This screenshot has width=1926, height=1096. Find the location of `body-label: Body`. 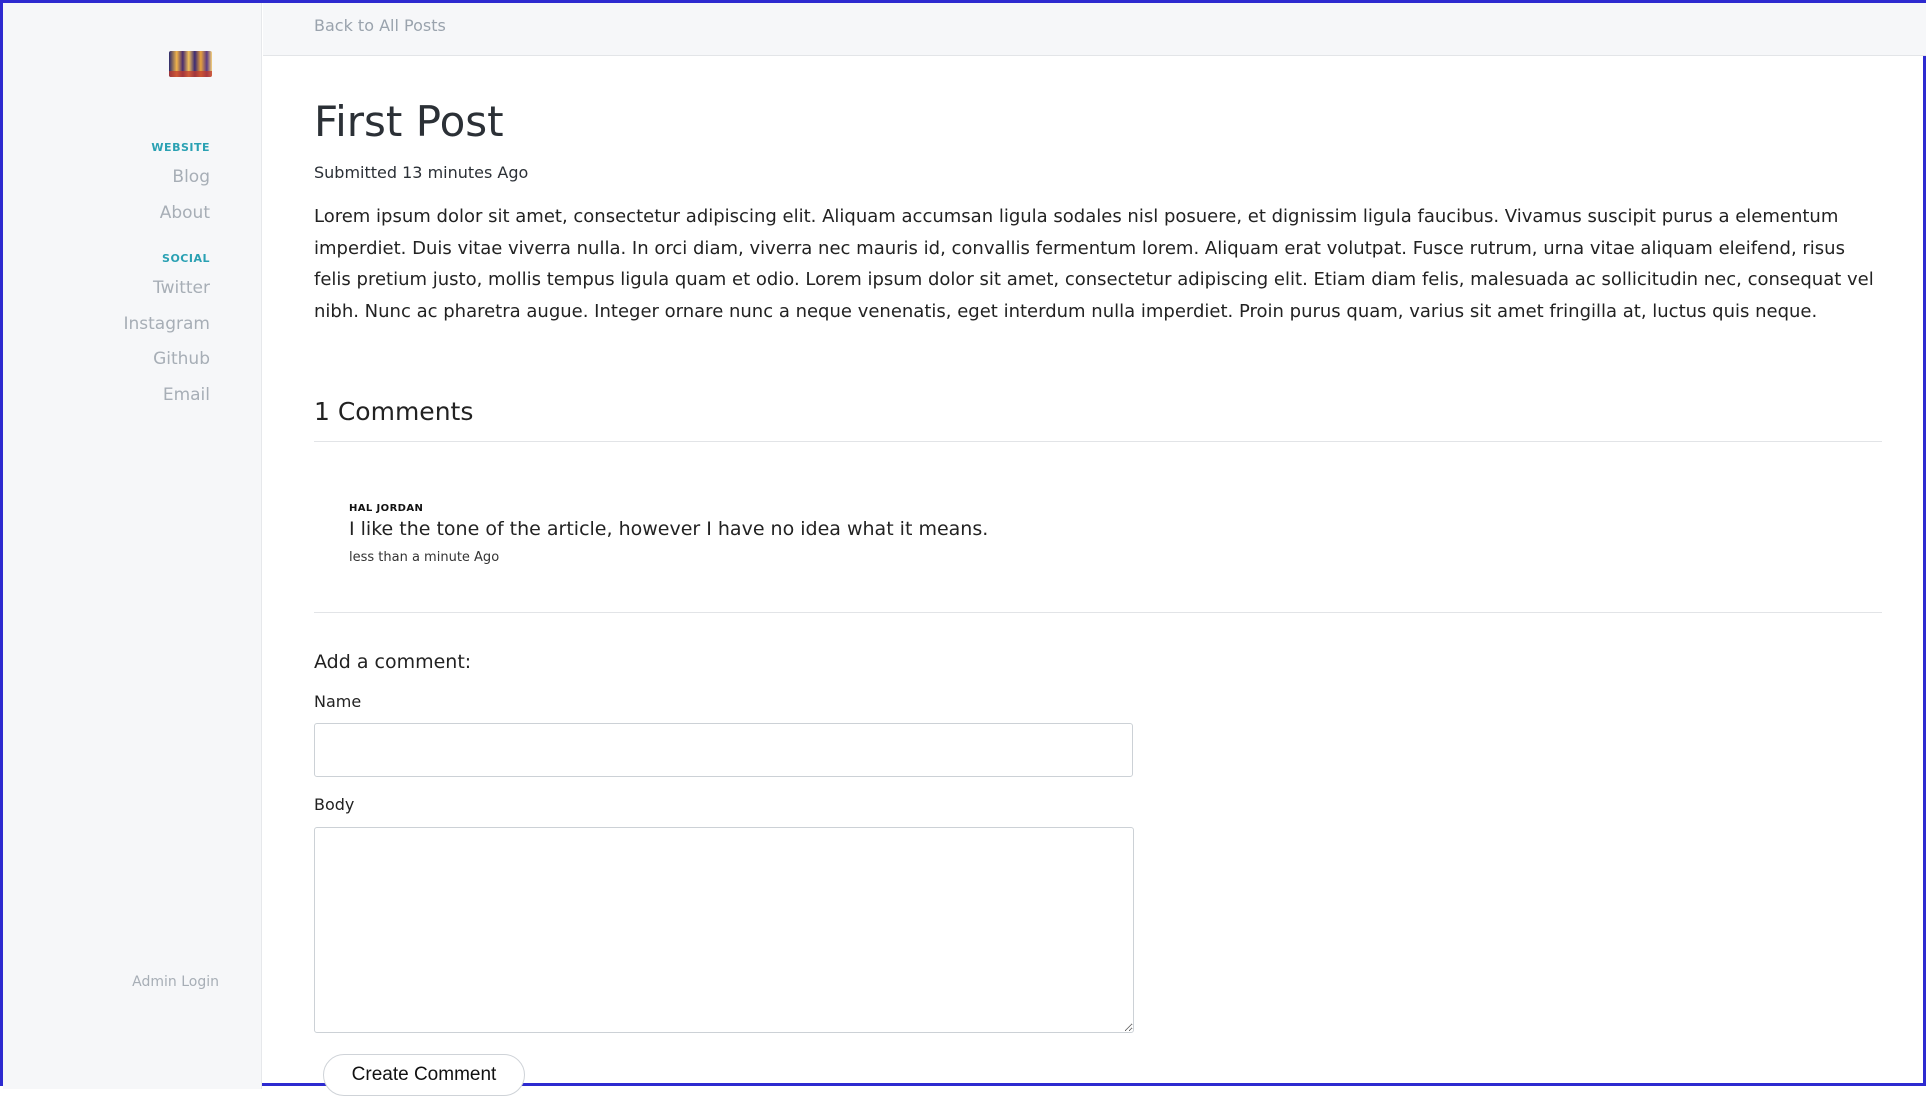

body-label: Body is located at coordinates (334, 804).